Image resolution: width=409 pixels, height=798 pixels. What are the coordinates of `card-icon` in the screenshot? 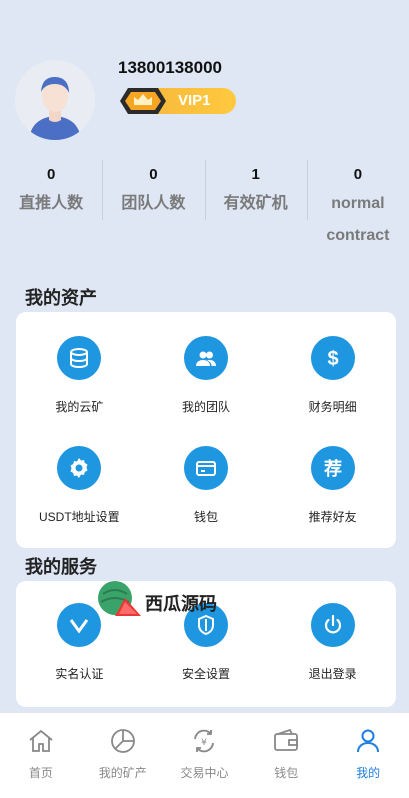 It's located at (205, 468).